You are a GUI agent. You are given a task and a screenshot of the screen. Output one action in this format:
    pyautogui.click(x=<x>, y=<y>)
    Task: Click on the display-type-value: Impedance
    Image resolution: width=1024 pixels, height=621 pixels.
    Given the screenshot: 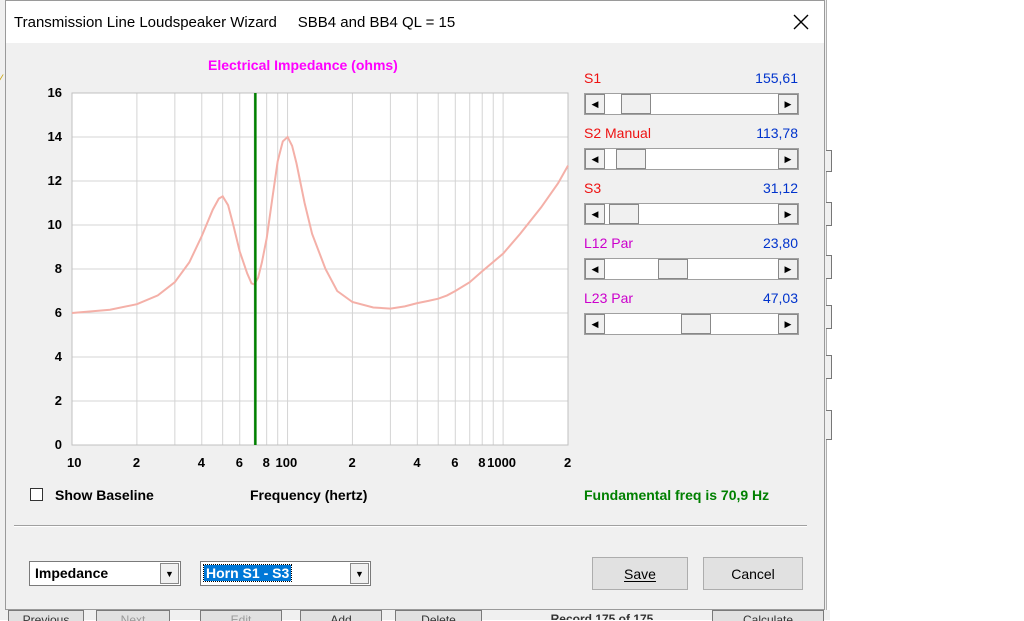 What is the action you would take?
    pyautogui.click(x=72, y=573)
    